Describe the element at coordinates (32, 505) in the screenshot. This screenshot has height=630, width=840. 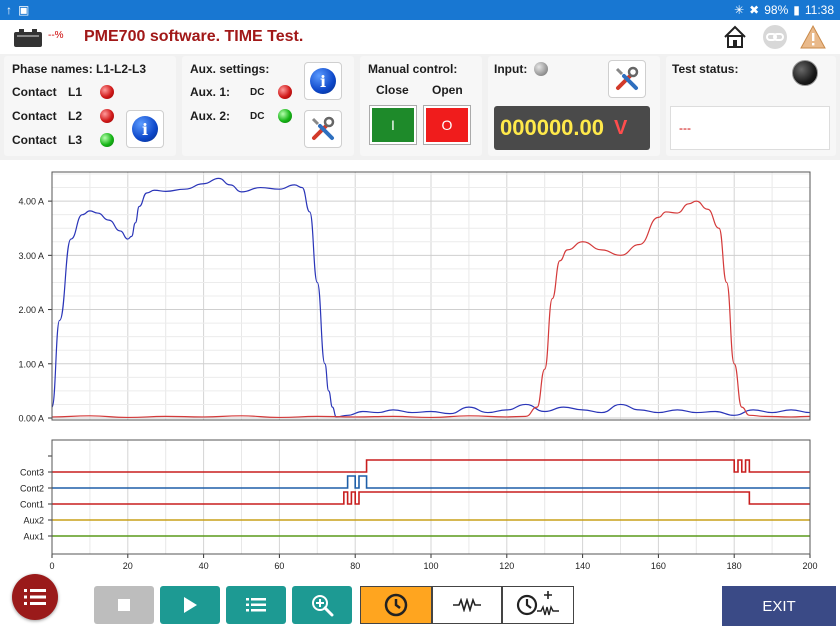
I see `channel-label: Cont1` at that location.